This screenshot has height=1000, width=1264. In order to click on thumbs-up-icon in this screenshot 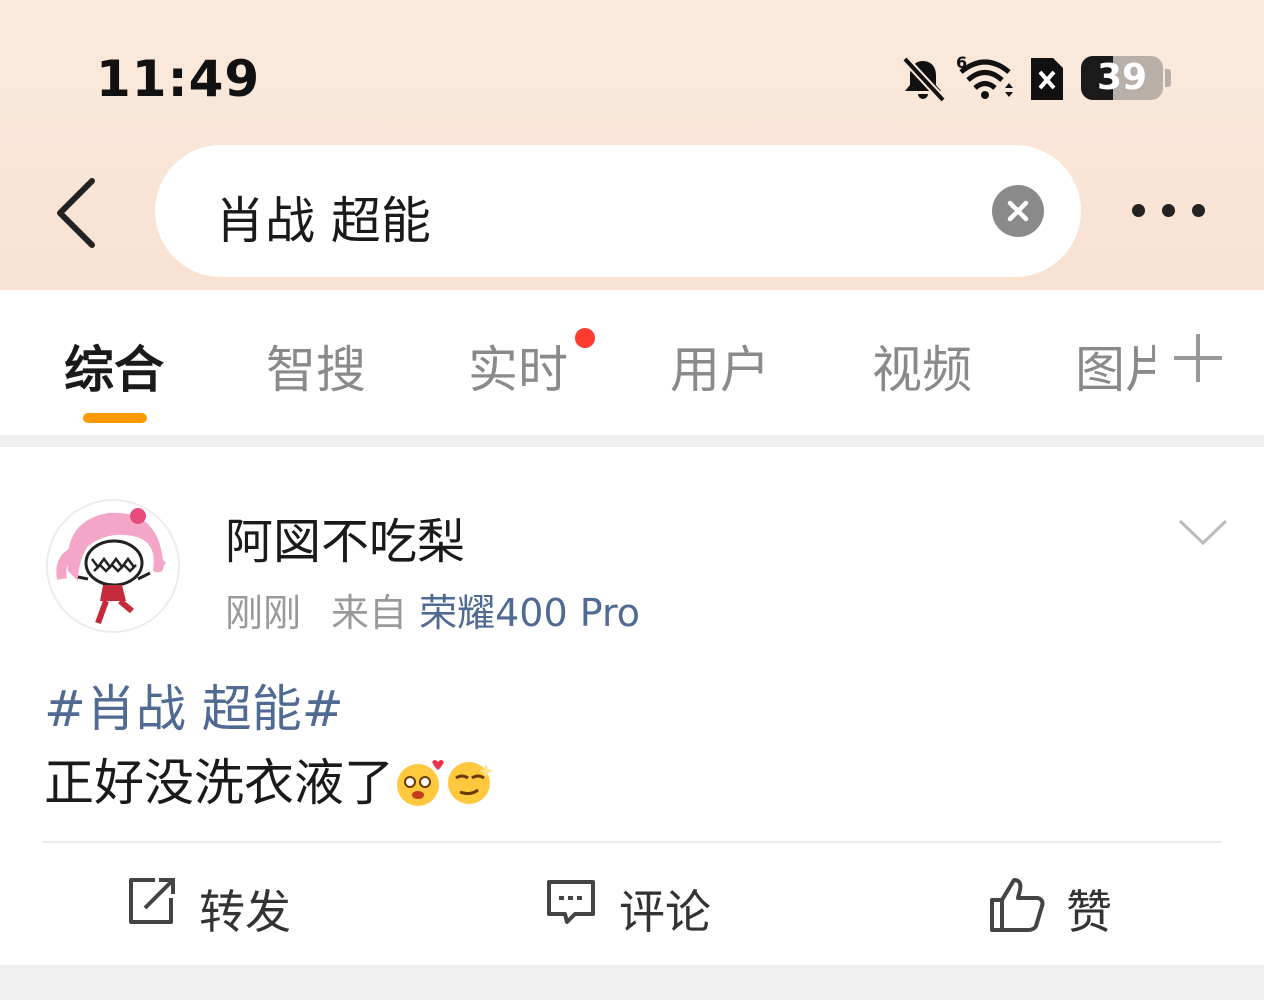, I will do `click(1017, 905)`.